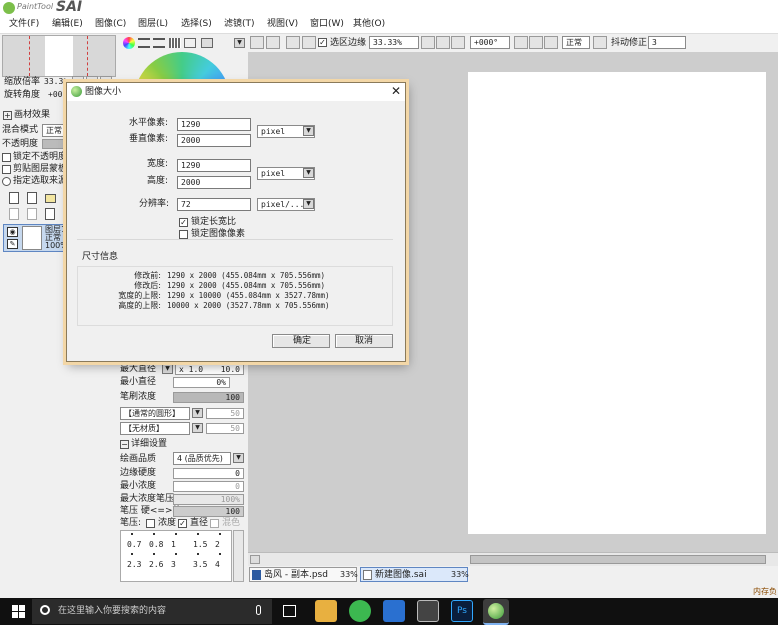 The height and width of the screenshot is (625, 778). Describe the element at coordinates (124, 444) in the screenshot. I see `detail-toggle-icon: −` at that location.